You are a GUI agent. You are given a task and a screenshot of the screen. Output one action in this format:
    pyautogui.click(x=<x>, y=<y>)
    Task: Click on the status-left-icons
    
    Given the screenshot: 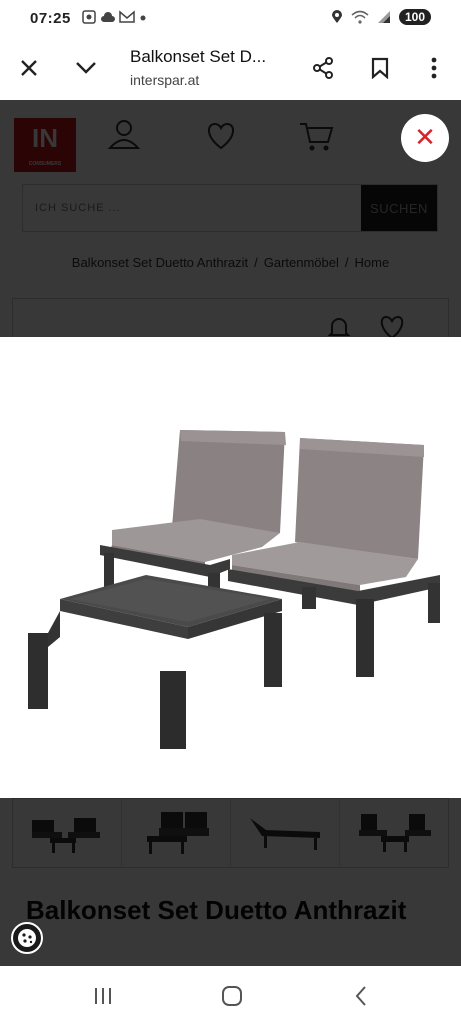 What is the action you would take?
    pyautogui.click(x=114, y=18)
    